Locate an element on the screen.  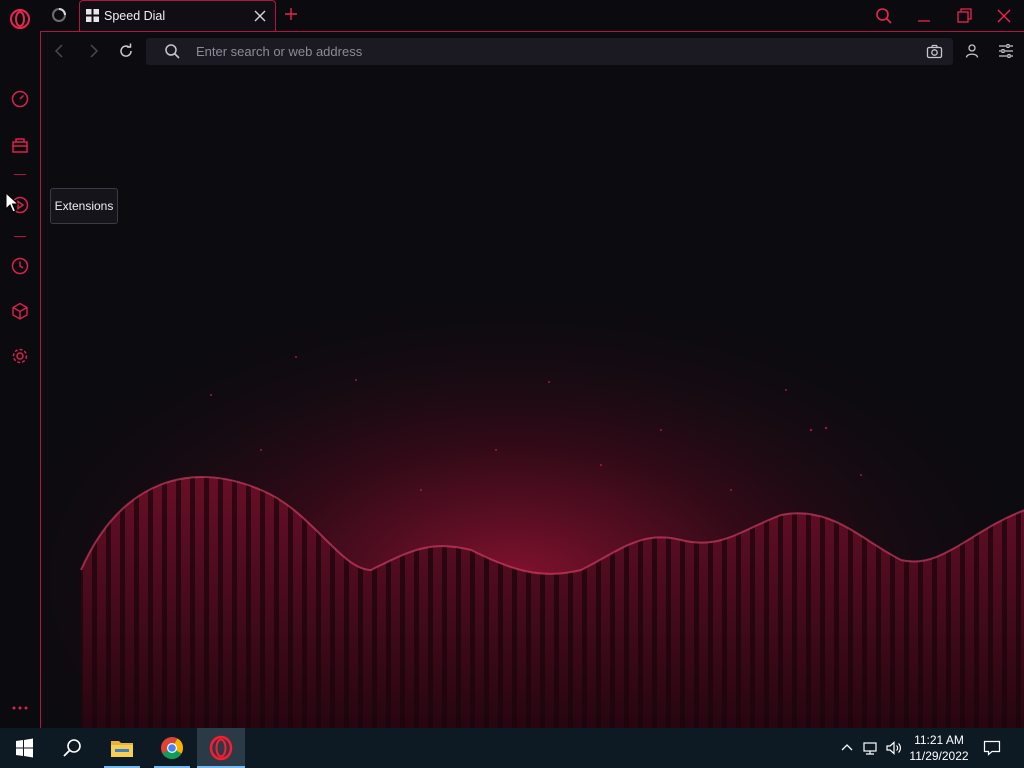
volume-icon is located at coordinates (894, 748).